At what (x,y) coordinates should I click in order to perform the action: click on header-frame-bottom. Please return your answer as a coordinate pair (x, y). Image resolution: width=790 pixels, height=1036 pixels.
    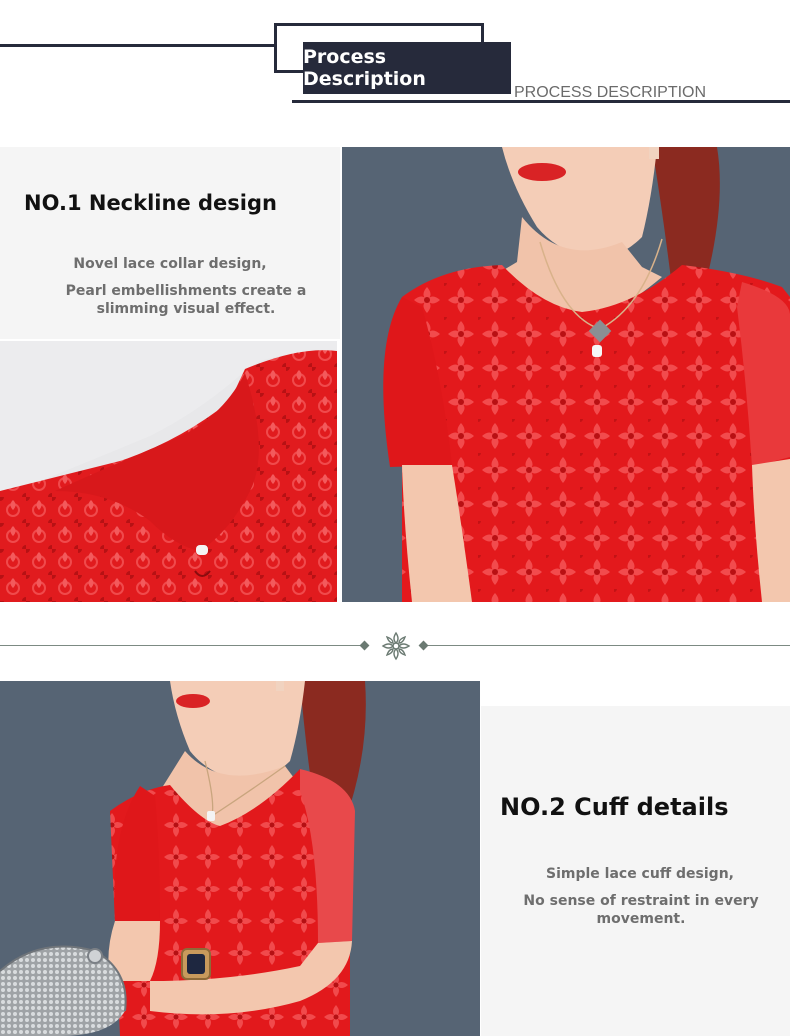
    Looking at the image, I should click on (289, 71).